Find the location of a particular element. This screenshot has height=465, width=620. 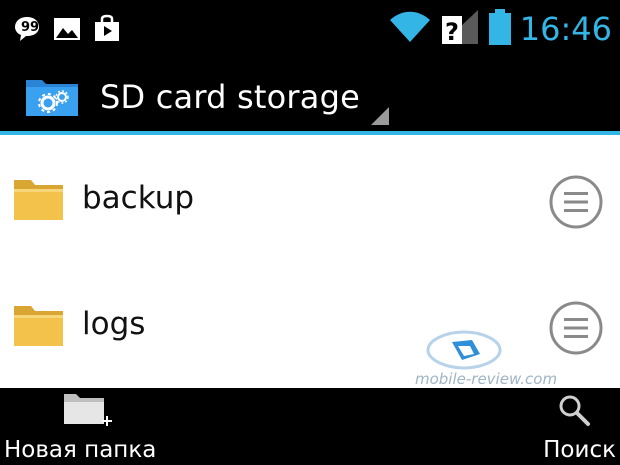

battery-icon is located at coordinates (500, 29).